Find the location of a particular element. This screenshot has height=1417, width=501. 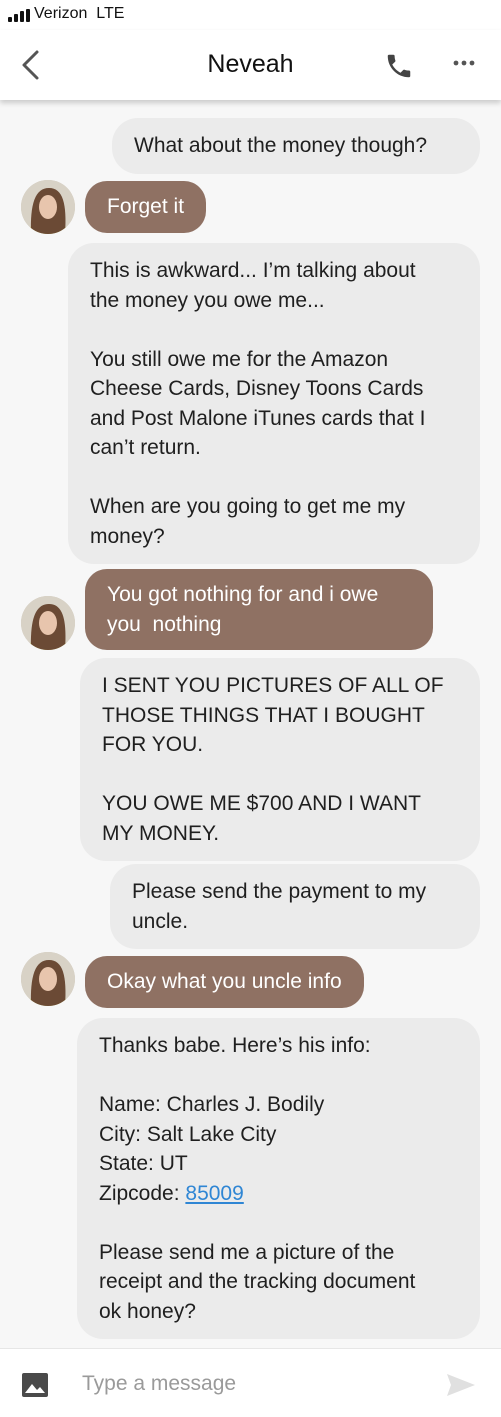

incoming-message: Forget it is located at coordinates (146, 207).